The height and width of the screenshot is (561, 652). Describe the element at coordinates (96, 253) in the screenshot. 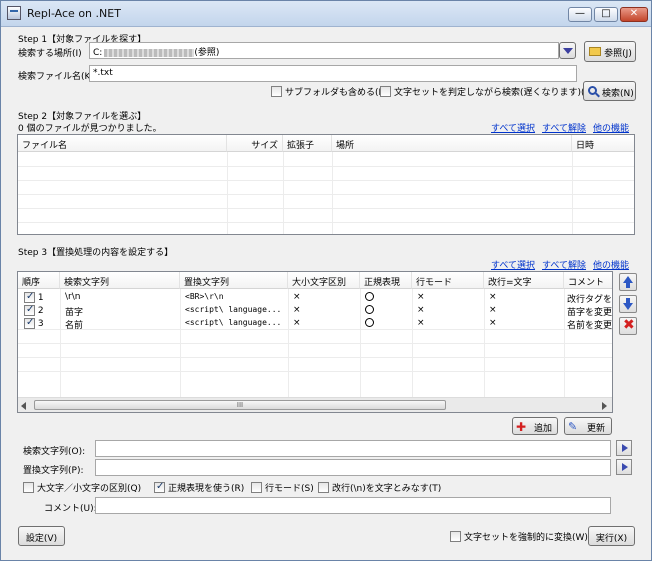

I see `step3-heading: Step 3【置換処理の内容を設定する】` at that location.